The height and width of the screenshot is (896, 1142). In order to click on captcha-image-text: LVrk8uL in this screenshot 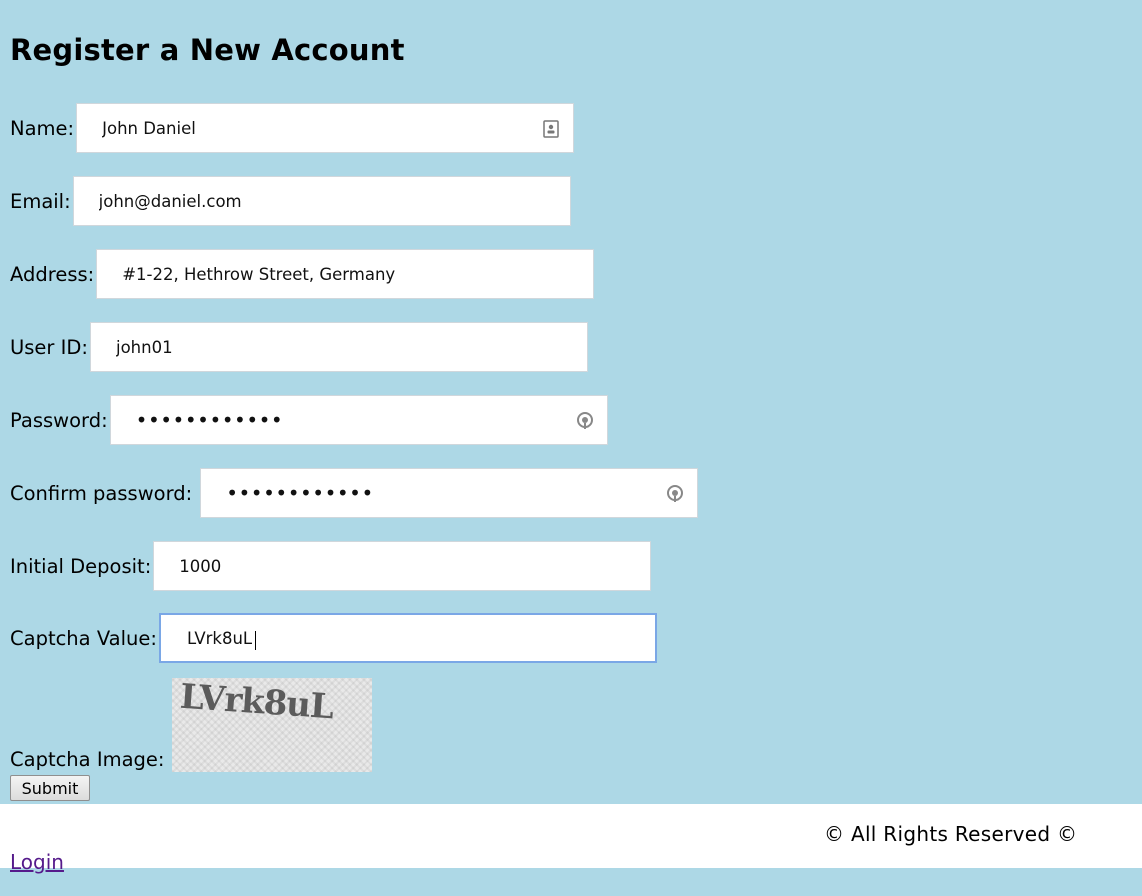, I will do `click(257, 703)`.